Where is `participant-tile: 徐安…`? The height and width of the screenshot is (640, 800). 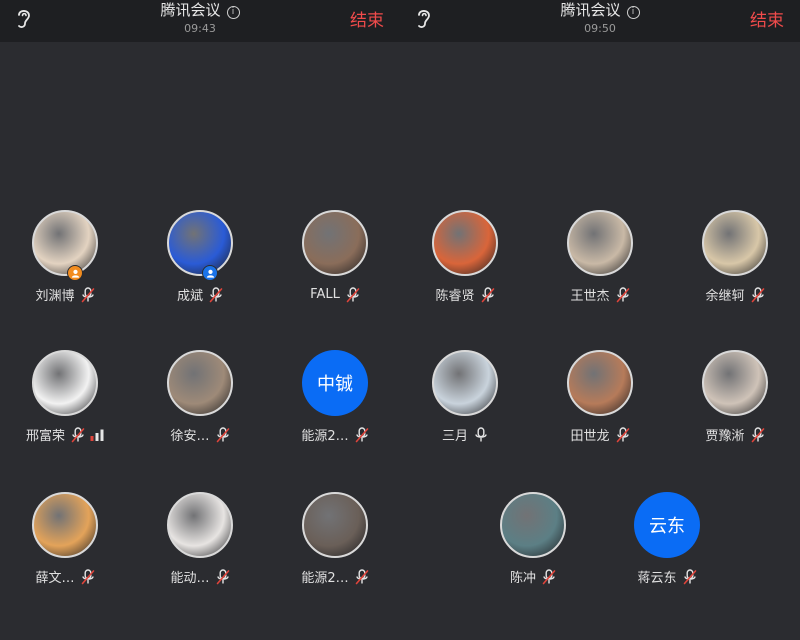 participant-tile: 徐安… is located at coordinates (200, 405).